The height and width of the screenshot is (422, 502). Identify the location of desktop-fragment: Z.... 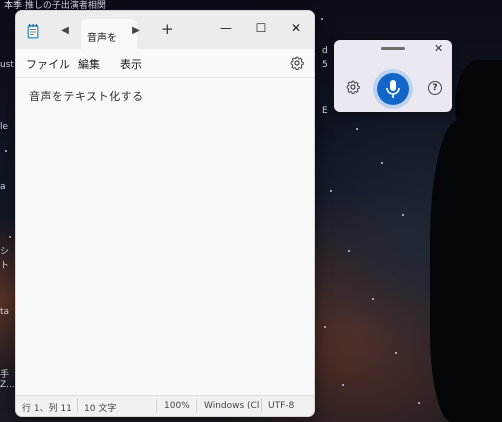
(7, 385).